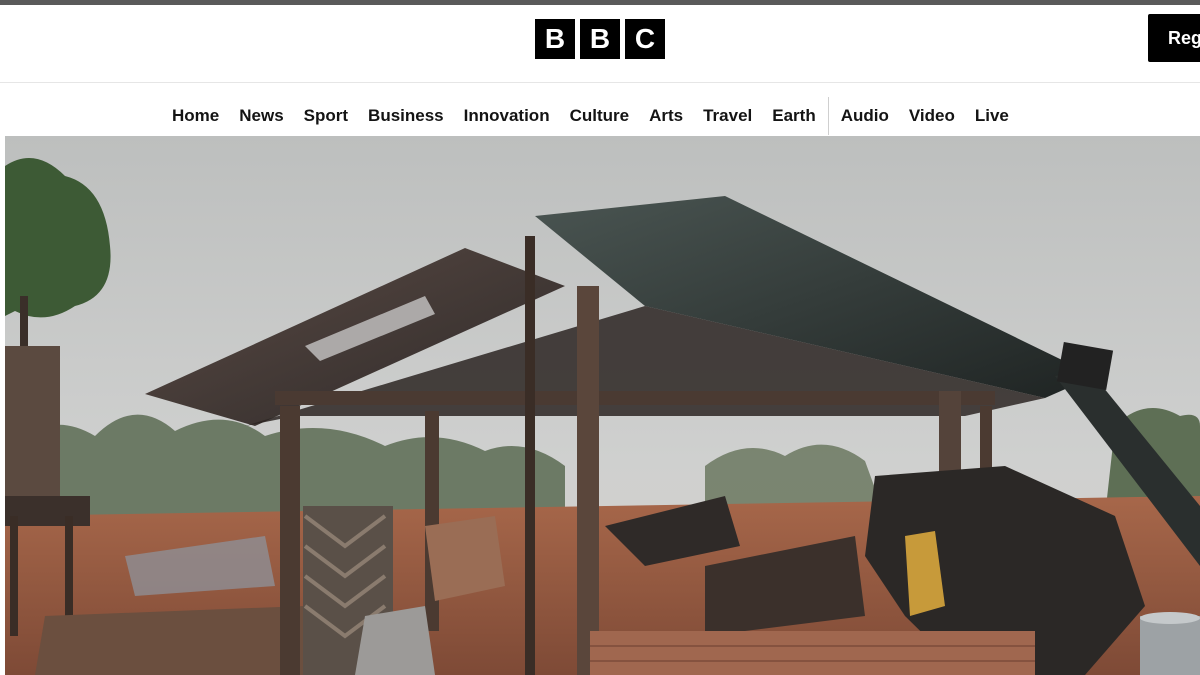 The height and width of the screenshot is (675, 1200). What do you see at coordinates (828, 116) in the screenshot?
I see `nav-divider` at bounding box center [828, 116].